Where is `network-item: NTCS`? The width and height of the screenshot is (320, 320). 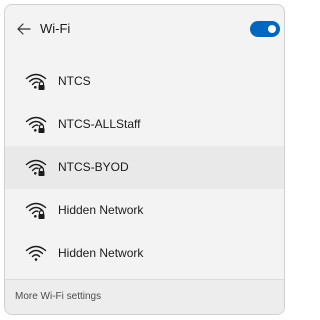 network-item: NTCS is located at coordinates (144, 81).